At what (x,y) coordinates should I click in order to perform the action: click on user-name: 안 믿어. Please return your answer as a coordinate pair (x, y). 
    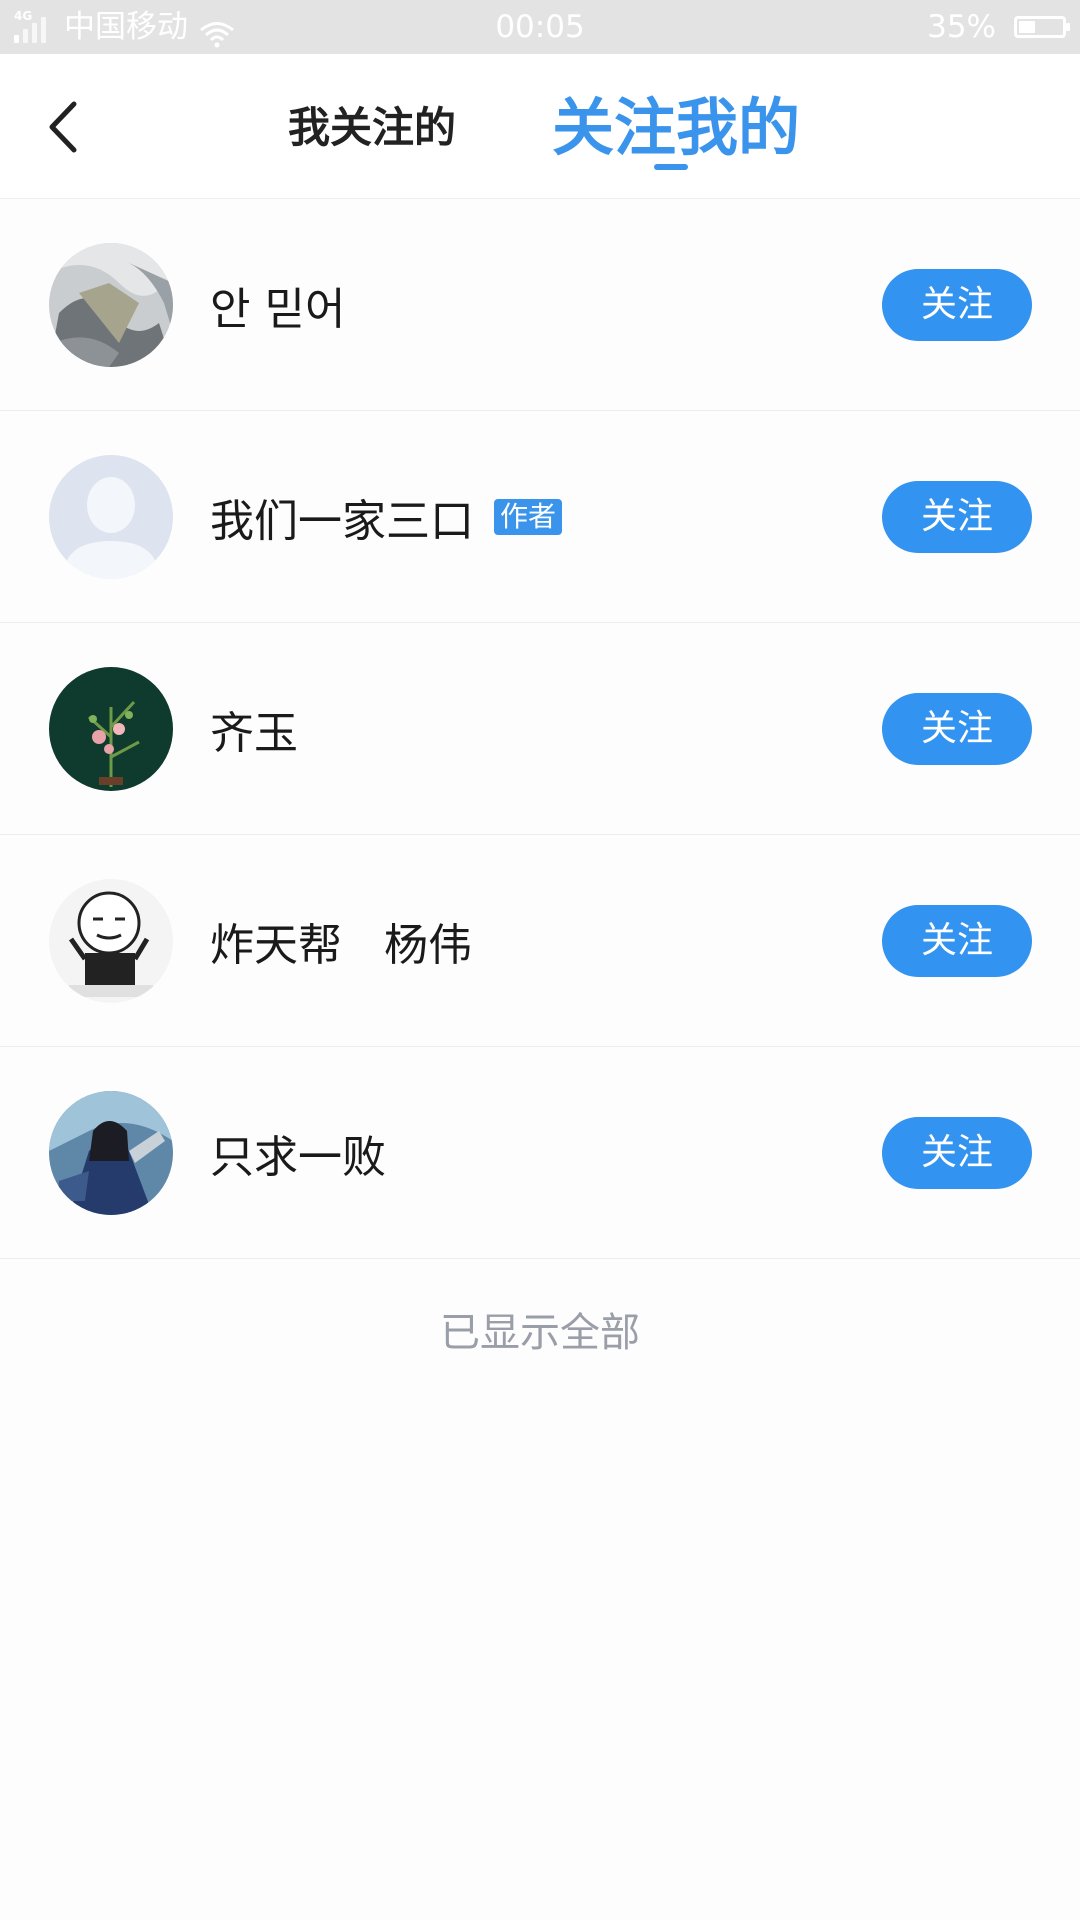
    Looking at the image, I should click on (278, 309).